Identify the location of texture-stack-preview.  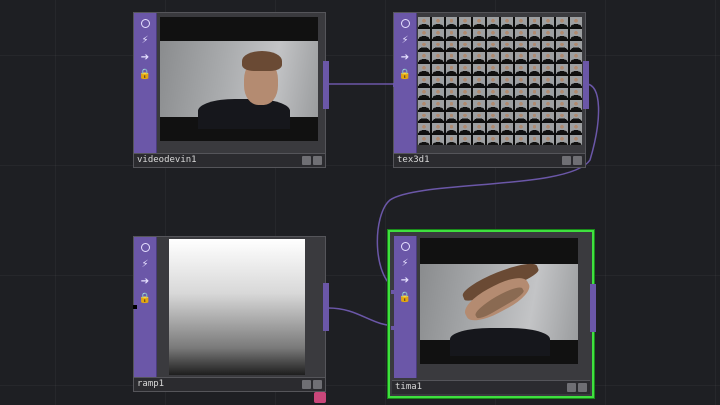
(500, 81).